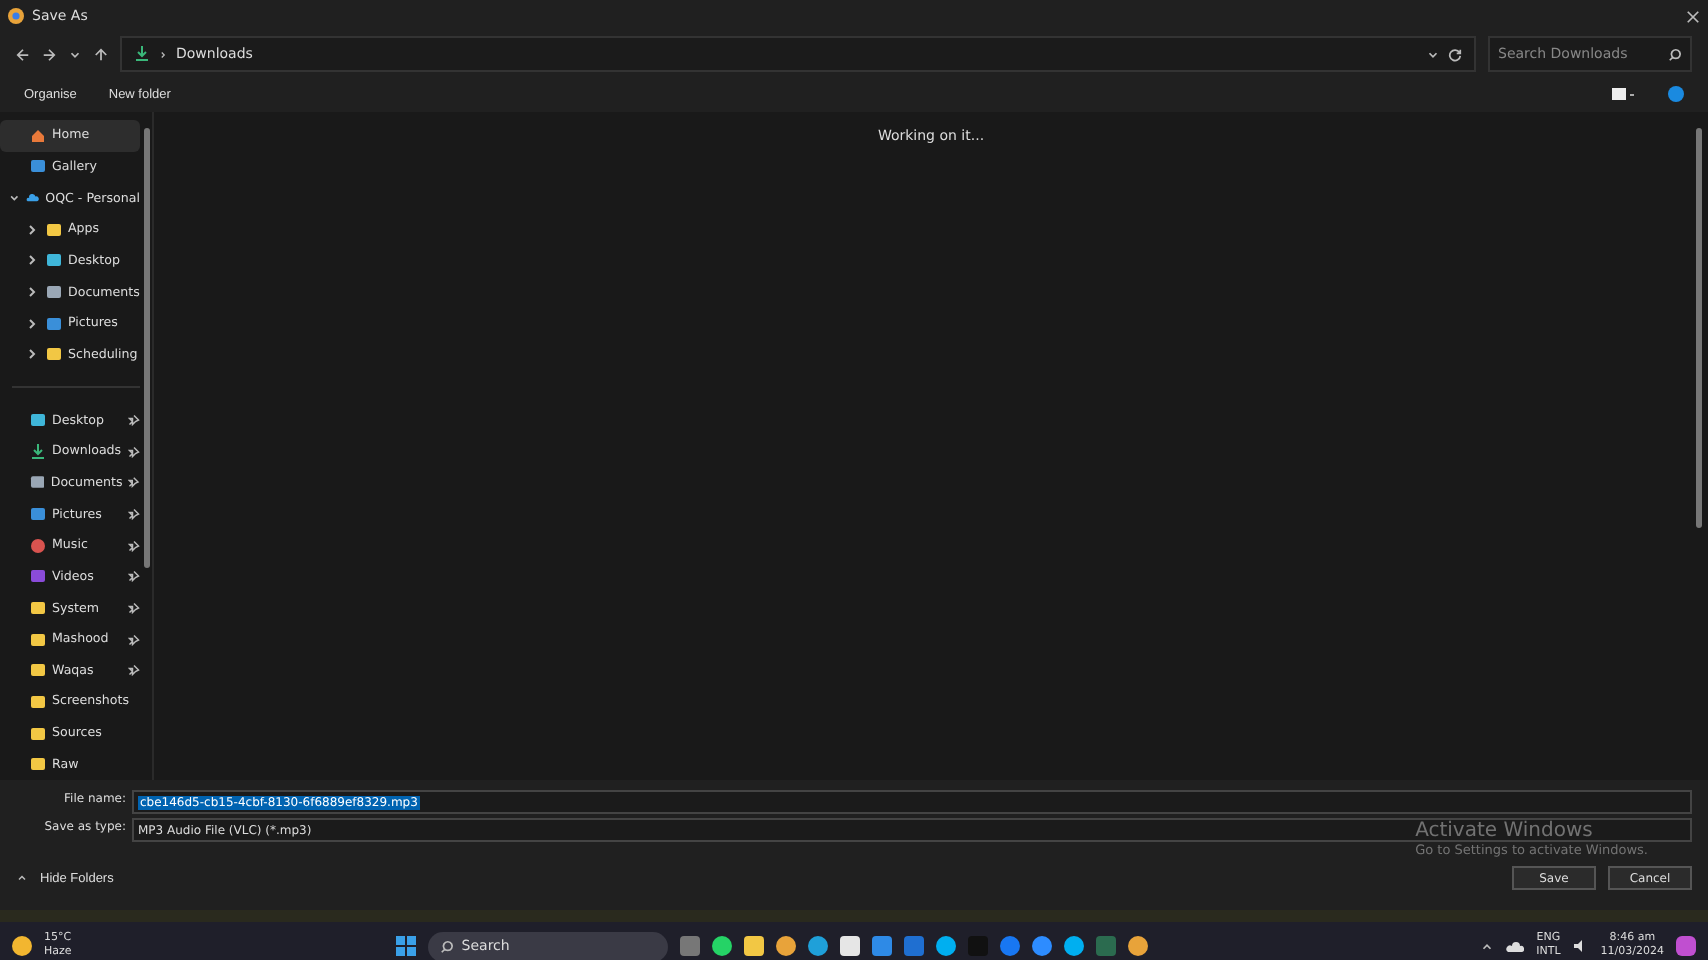 The width and height of the screenshot is (1708, 960). What do you see at coordinates (1693, 16) in the screenshot?
I see `close-icon` at bounding box center [1693, 16].